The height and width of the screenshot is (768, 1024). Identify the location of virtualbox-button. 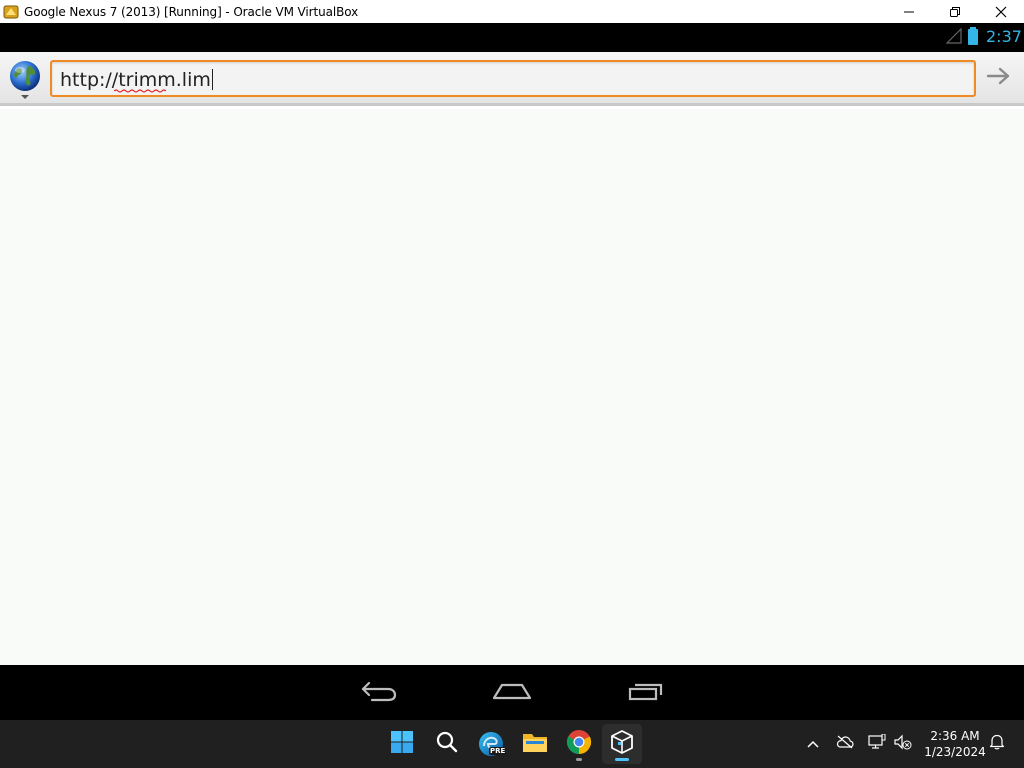
(622, 744).